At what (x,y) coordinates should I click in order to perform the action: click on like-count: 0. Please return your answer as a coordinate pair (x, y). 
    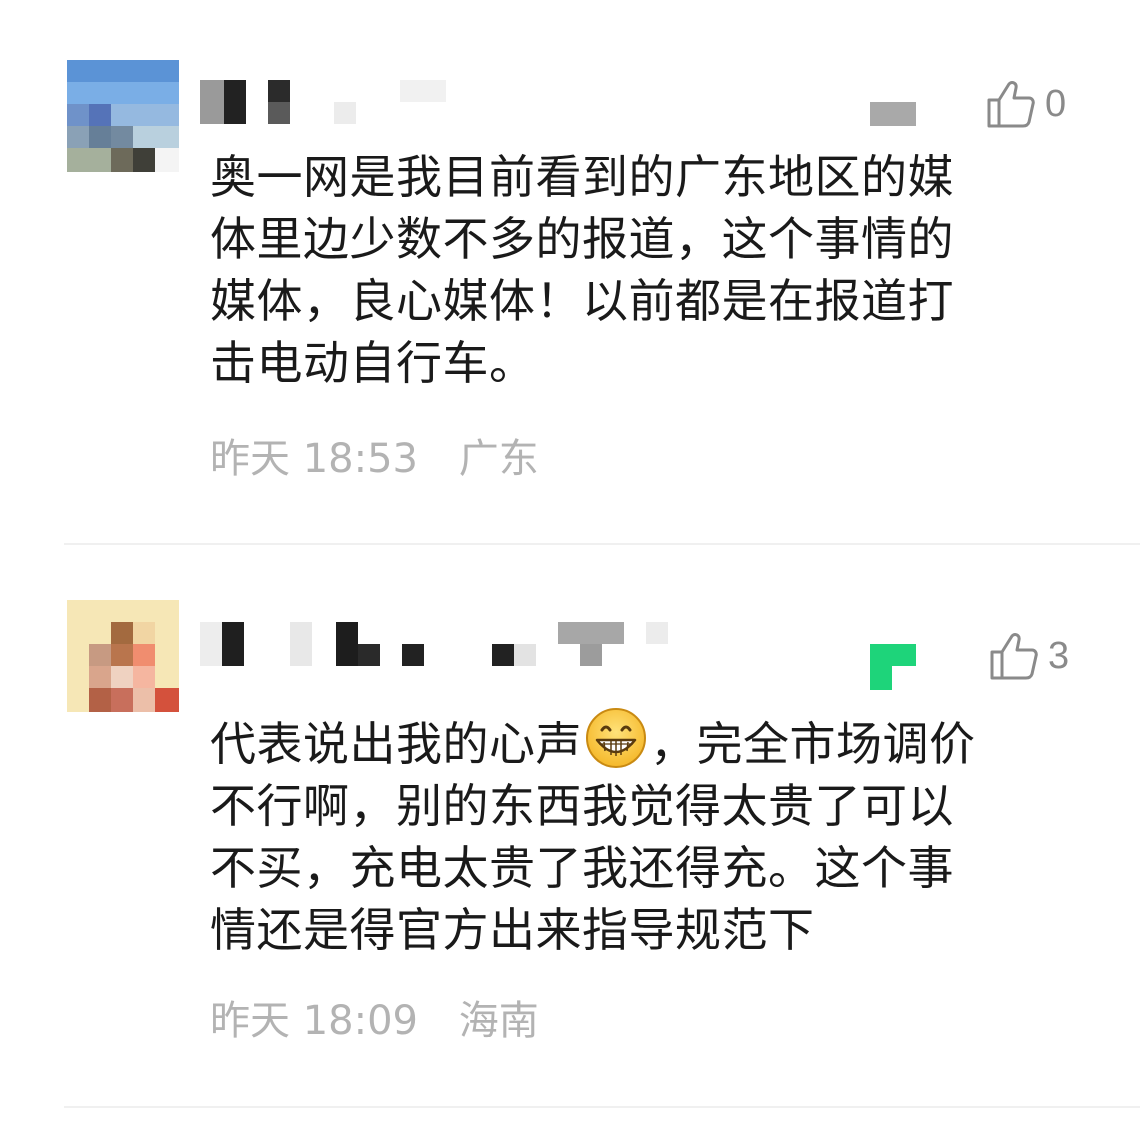
    Looking at the image, I should click on (1056, 103).